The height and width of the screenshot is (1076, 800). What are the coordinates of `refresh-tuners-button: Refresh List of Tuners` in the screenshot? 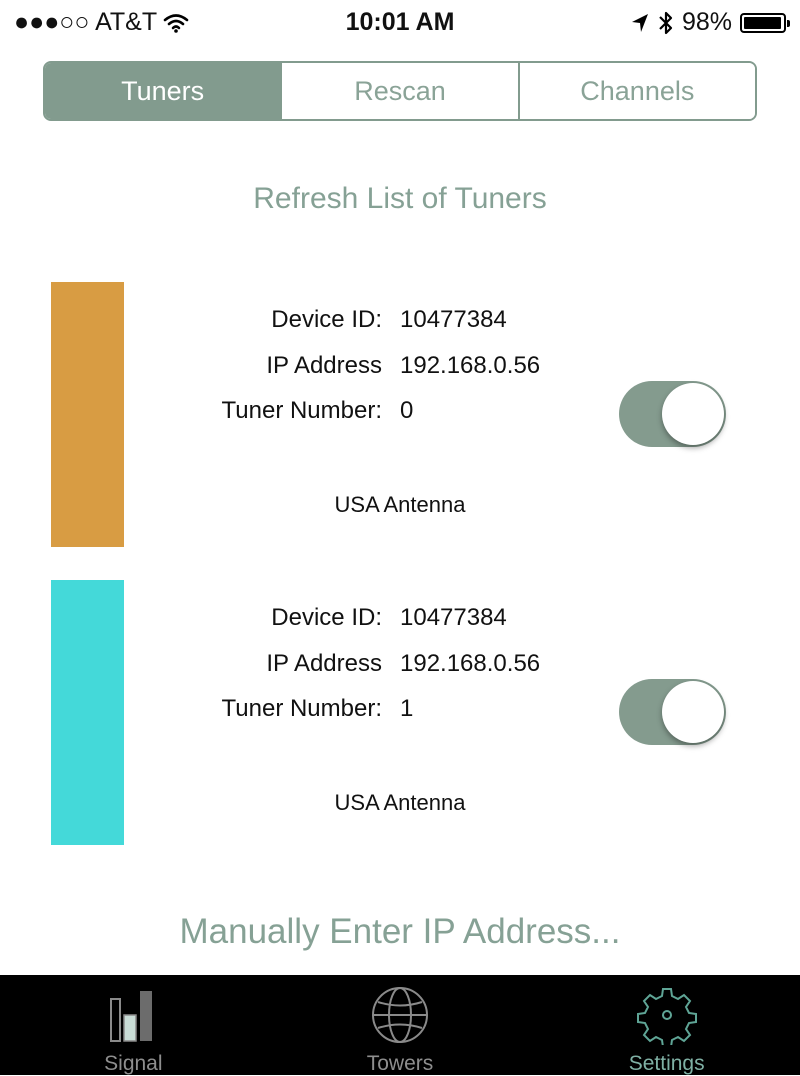 It's located at (400, 199).